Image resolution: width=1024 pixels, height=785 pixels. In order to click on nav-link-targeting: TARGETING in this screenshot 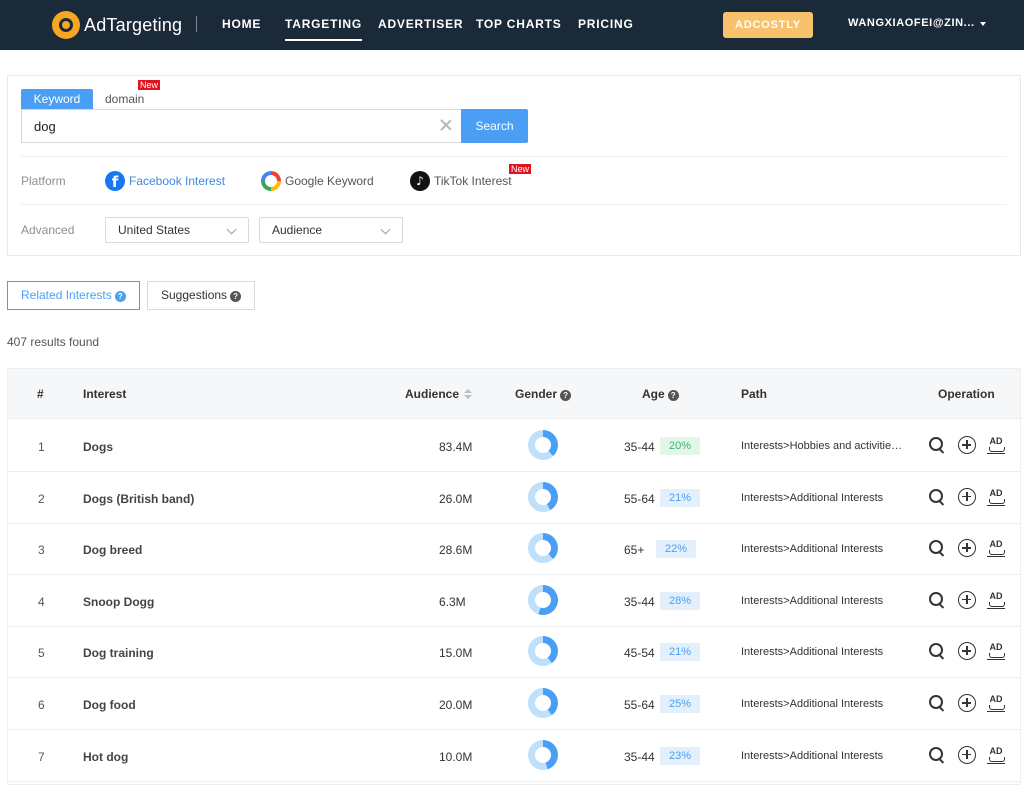, I will do `click(323, 29)`.